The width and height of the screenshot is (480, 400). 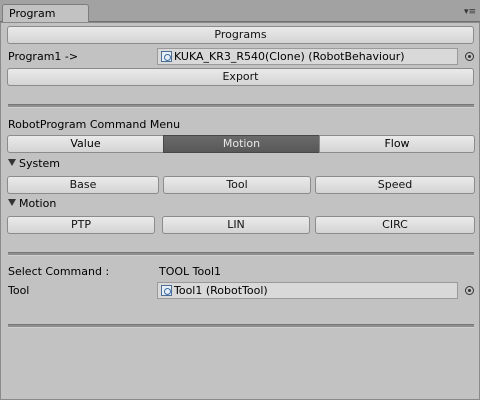 I want to click on speed-button-label: Speed, so click(x=395, y=184).